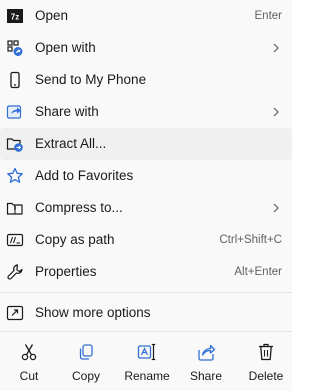  What do you see at coordinates (146, 112) in the screenshot?
I see `menu-item-share-with: Share with` at bounding box center [146, 112].